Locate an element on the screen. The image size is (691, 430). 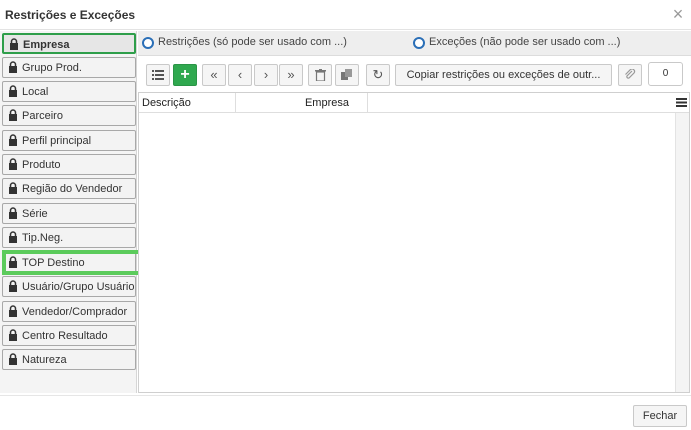
prev-button: ‹ is located at coordinates (240, 75).